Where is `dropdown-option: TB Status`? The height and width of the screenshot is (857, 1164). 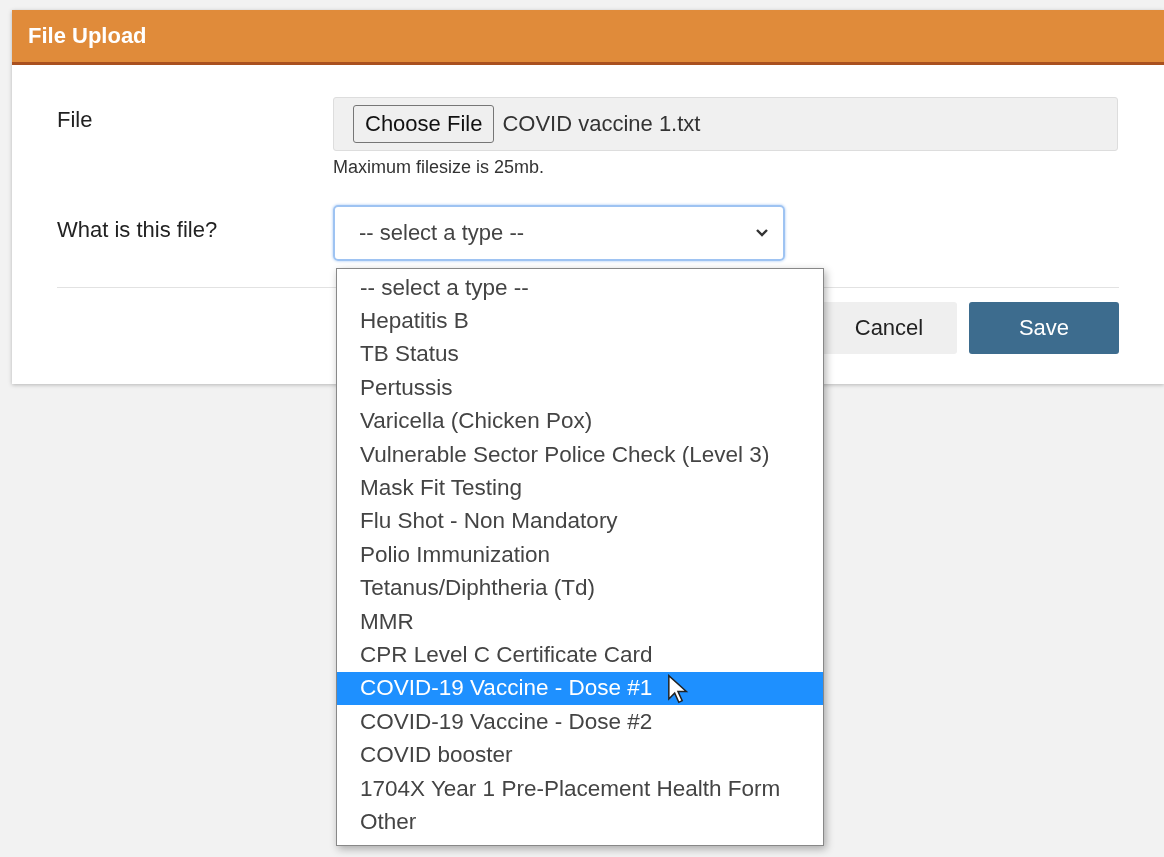 dropdown-option: TB Status is located at coordinates (580, 354).